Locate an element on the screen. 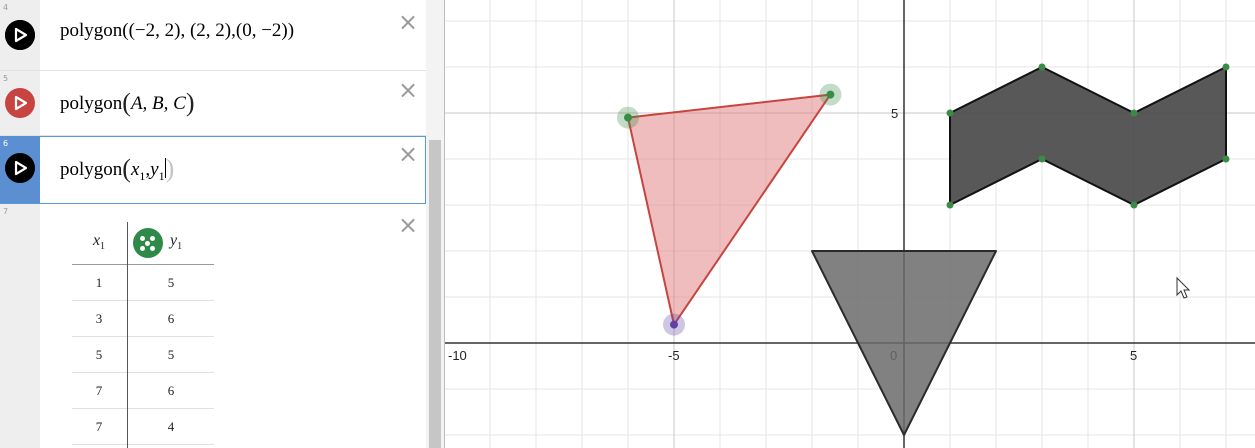 This screenshot has height=448, width=1255. expression-formula: polygon((−2, 2), (2, 2),(0, −2)) is located at coordinates (177, 31).